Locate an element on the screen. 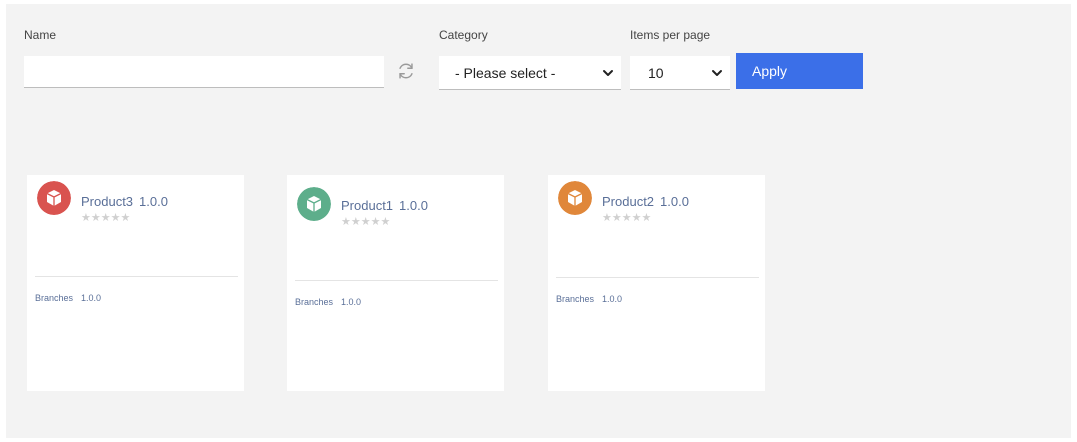  name-label: Name is located at coordinates (40, 35).